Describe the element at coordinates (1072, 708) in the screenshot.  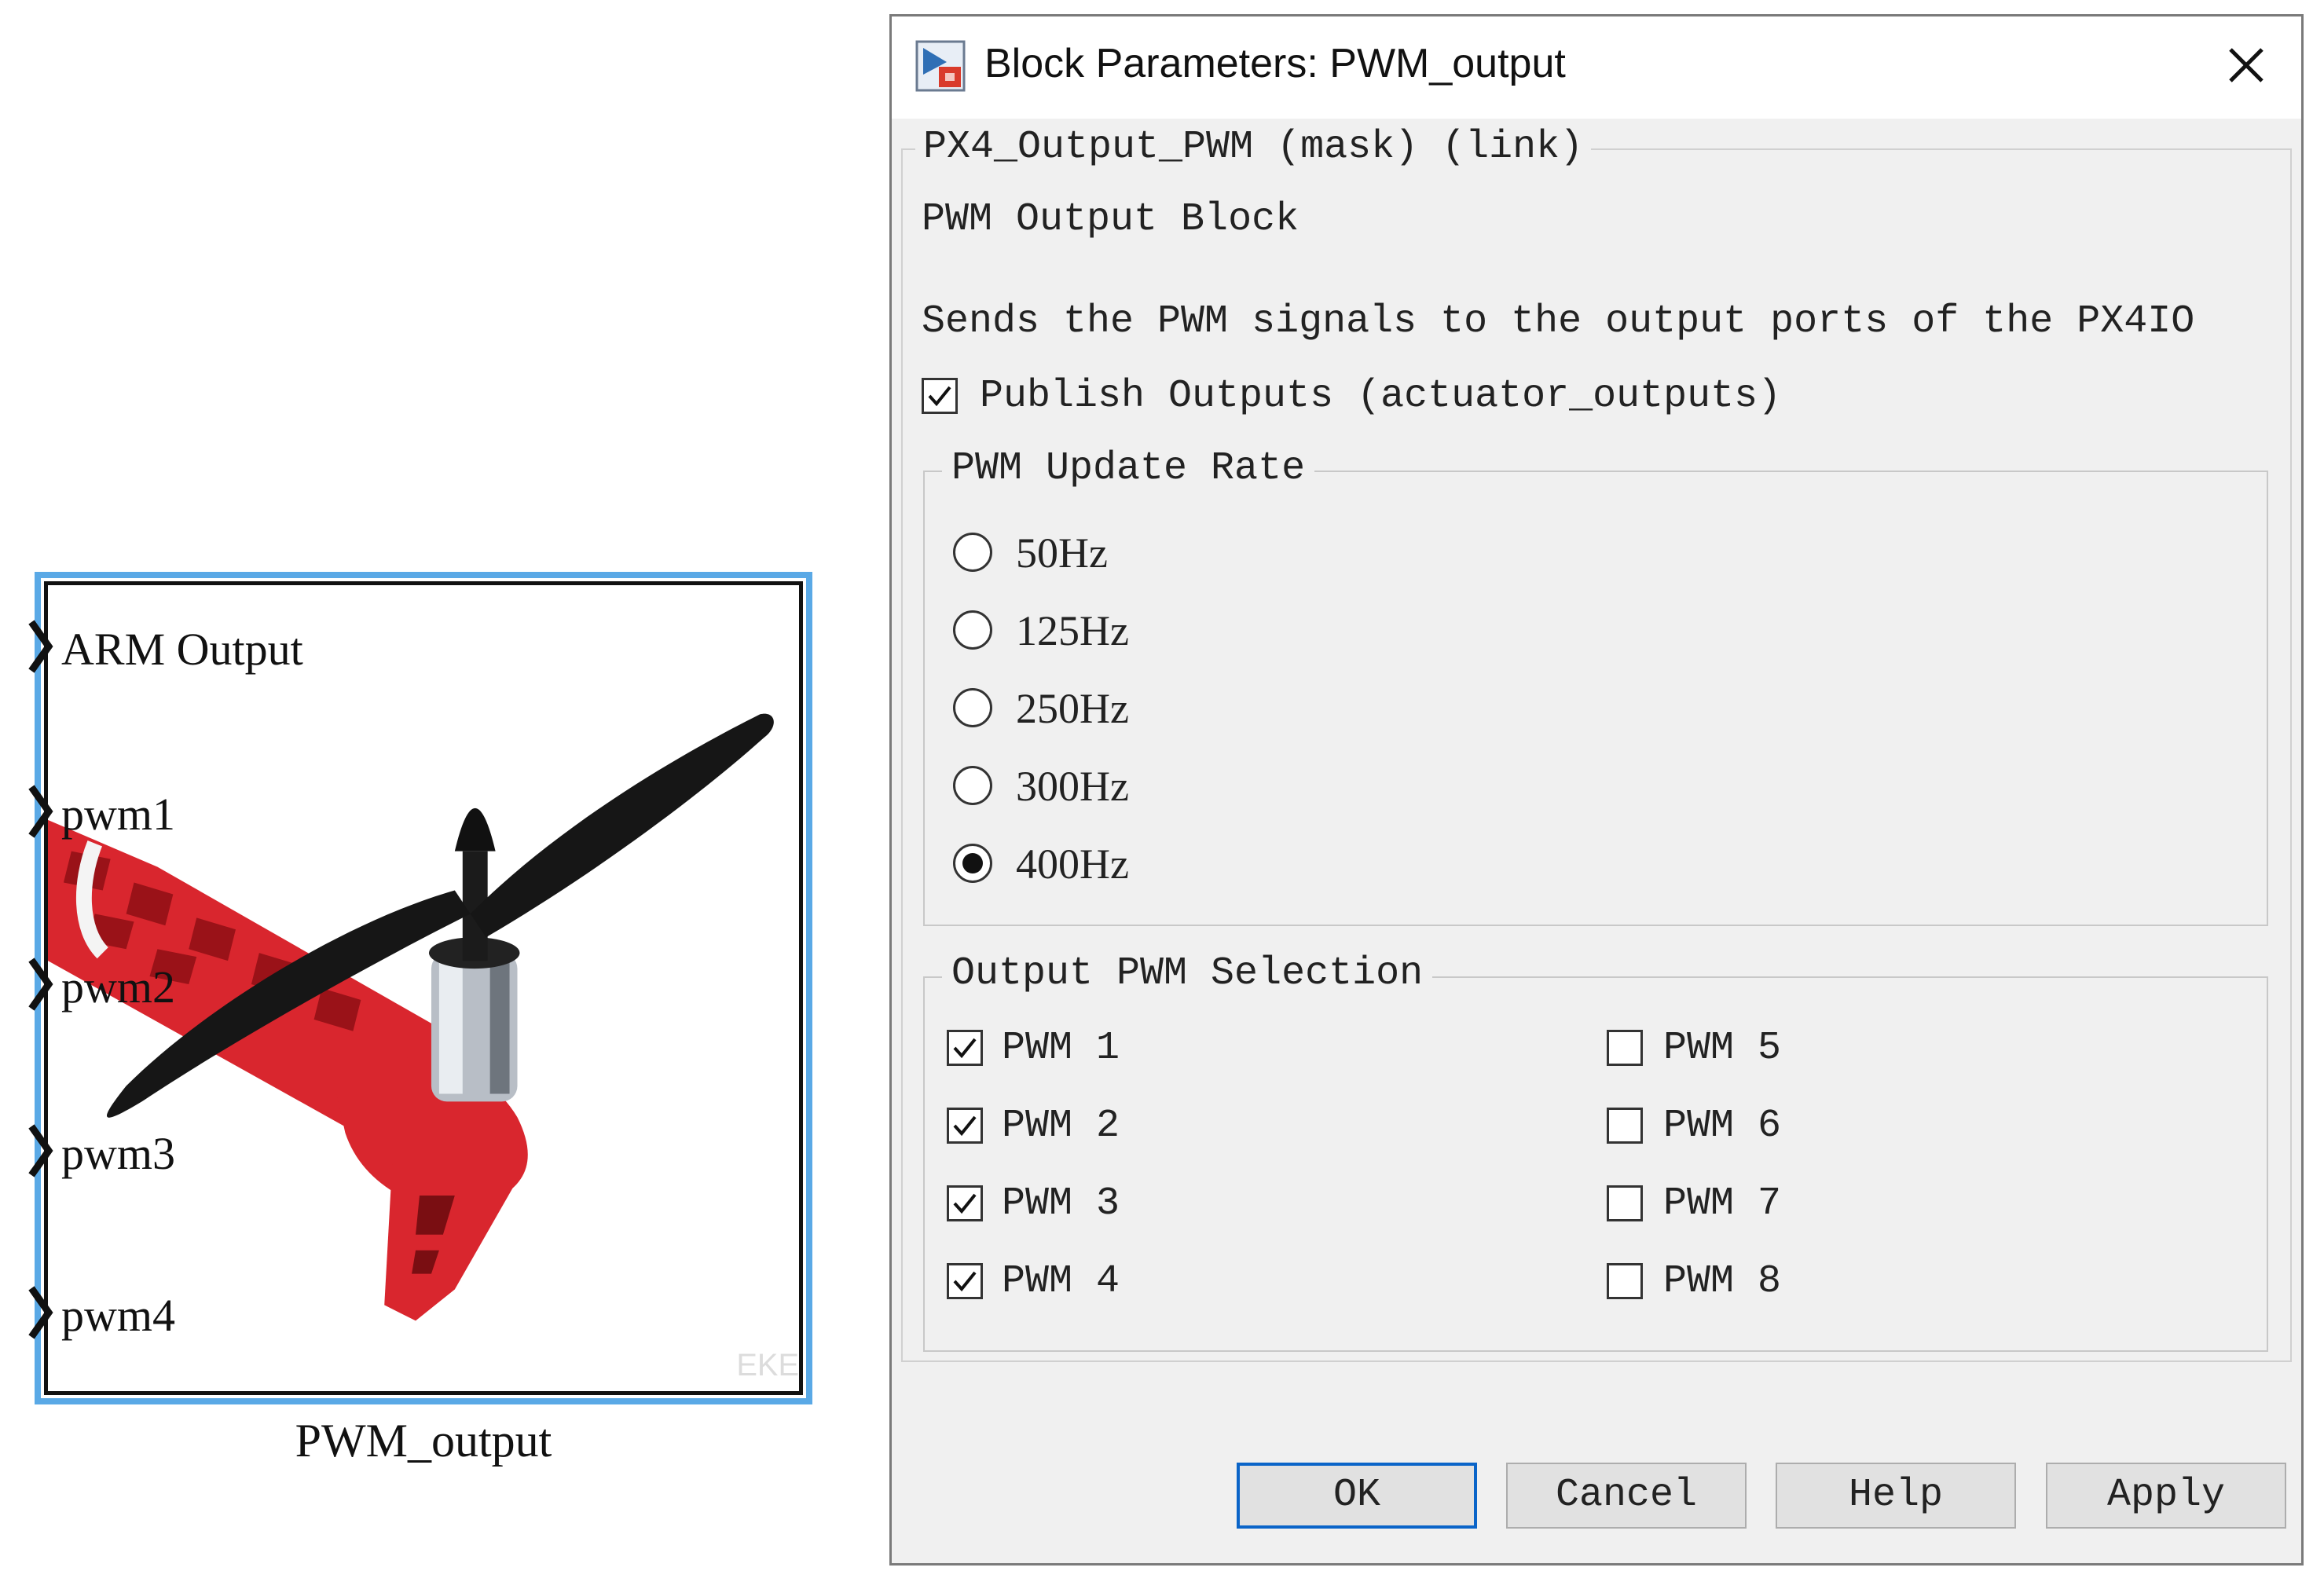
I see `rate-label-250hz: 250Hz` at that location.